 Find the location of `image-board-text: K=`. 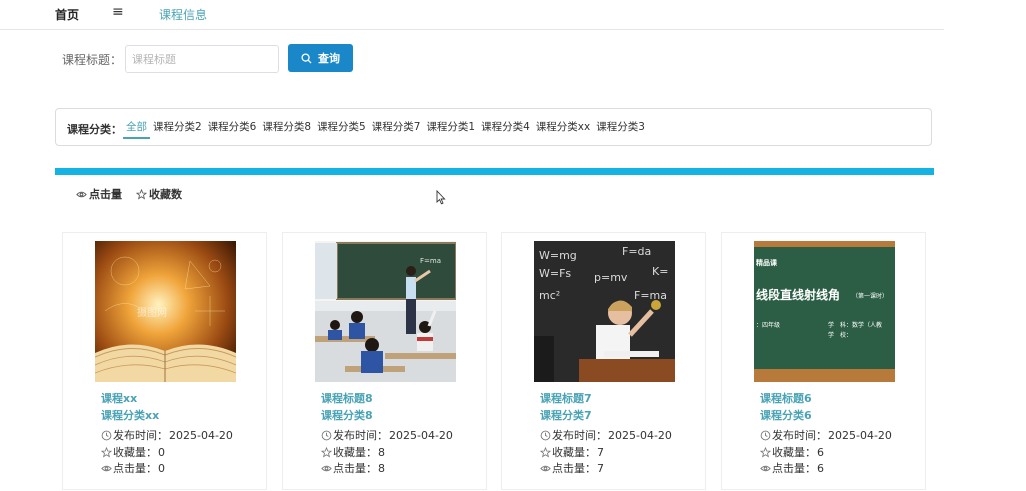

image-board-text: K= is located at coordinates (660, 271).